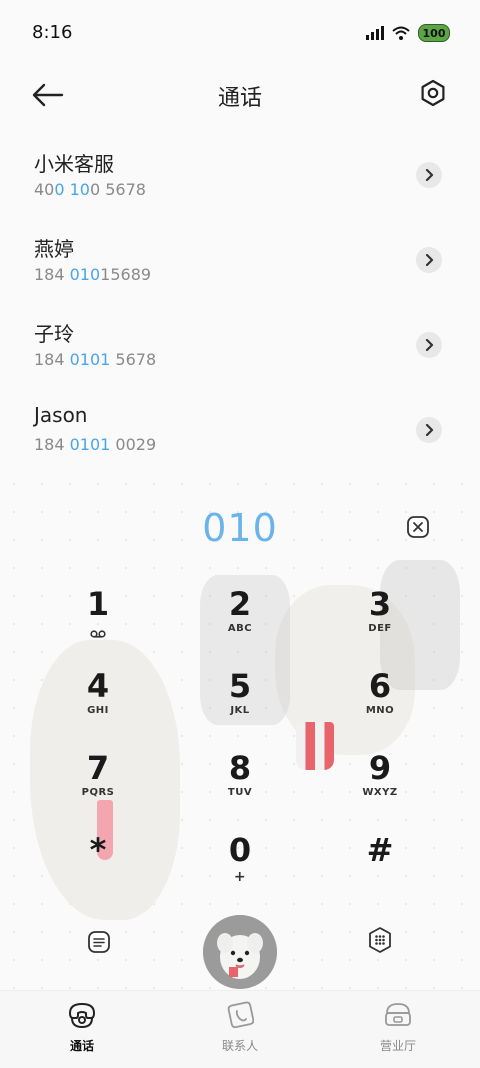  I want to click on key-7: 7 PQRS, so click(98, 789).